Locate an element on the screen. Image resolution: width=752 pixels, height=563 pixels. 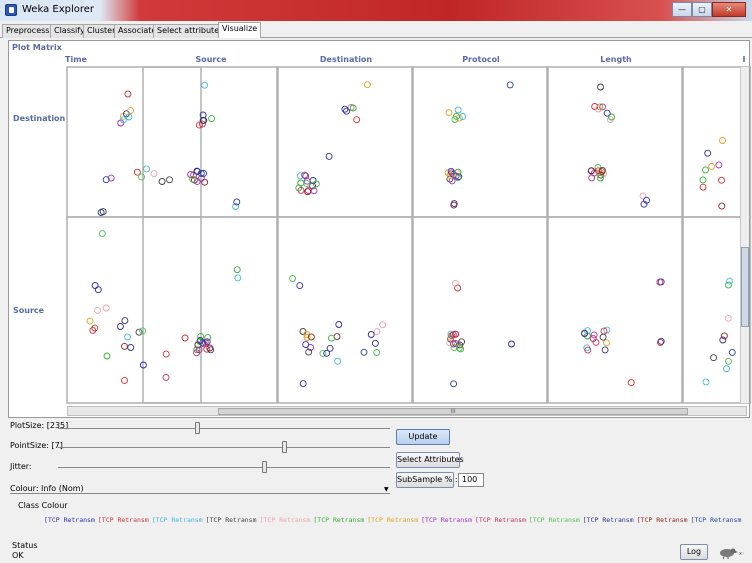
select-attributes-button: Select Attributes is located at coordinates (430, 460).